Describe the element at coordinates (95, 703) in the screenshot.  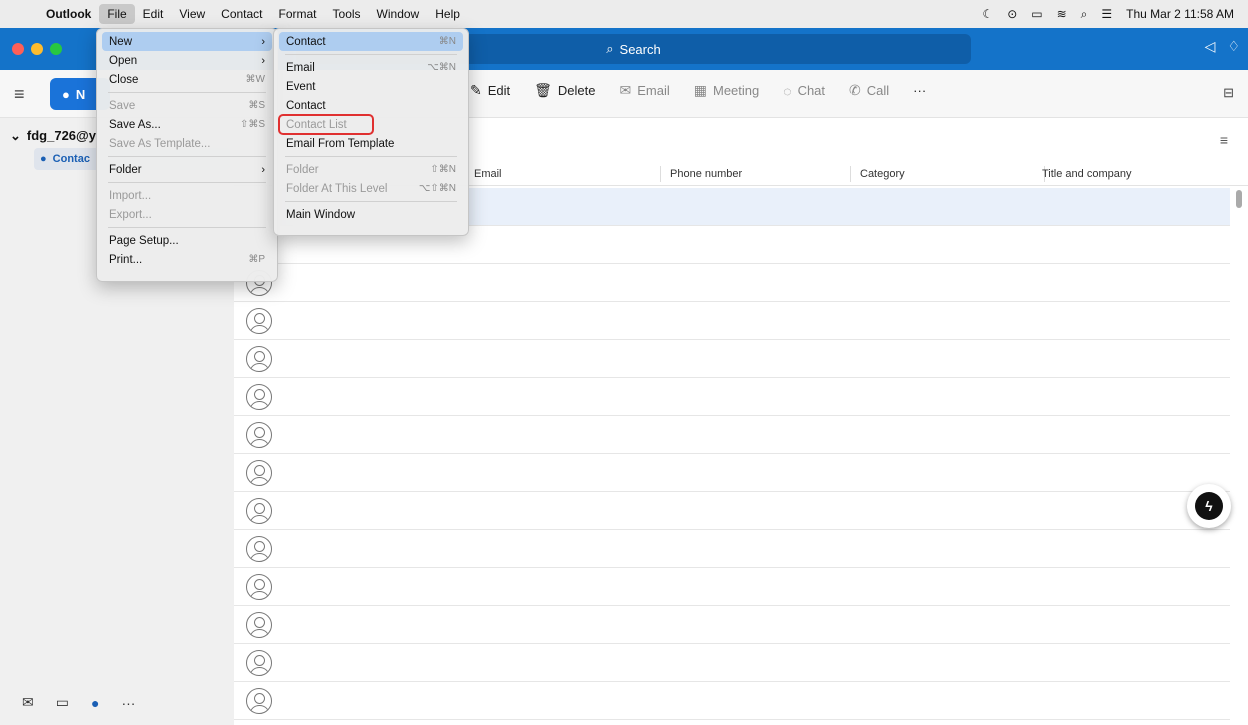
I see `people-icon: ●` at that location.